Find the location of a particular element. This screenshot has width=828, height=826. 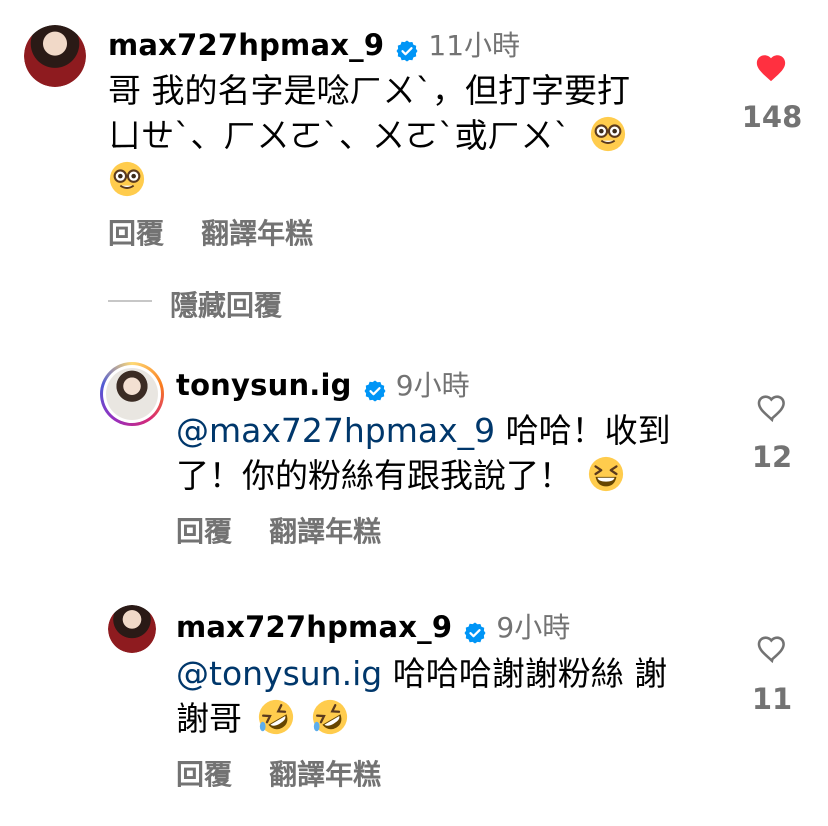

timestamp: 11小時 is located at coordinates (474, 45).